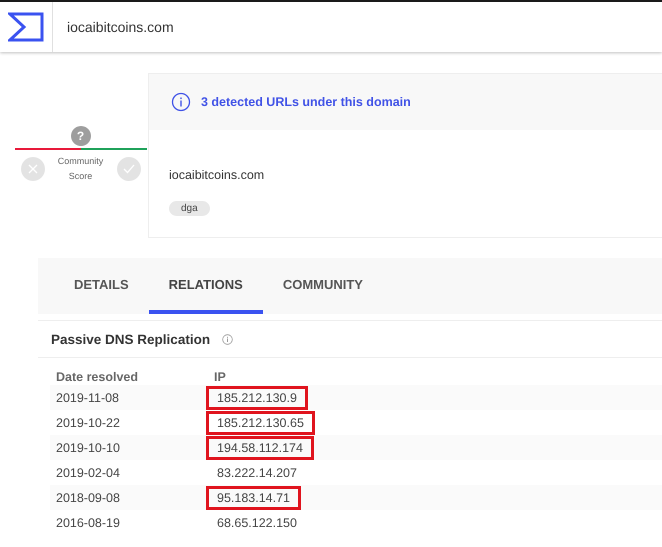  What do you see at coordinates (260, 422) in the screenshot?
I see `highlighted-ip-link: 185.212.130.65` at bounding box center [260, 422].